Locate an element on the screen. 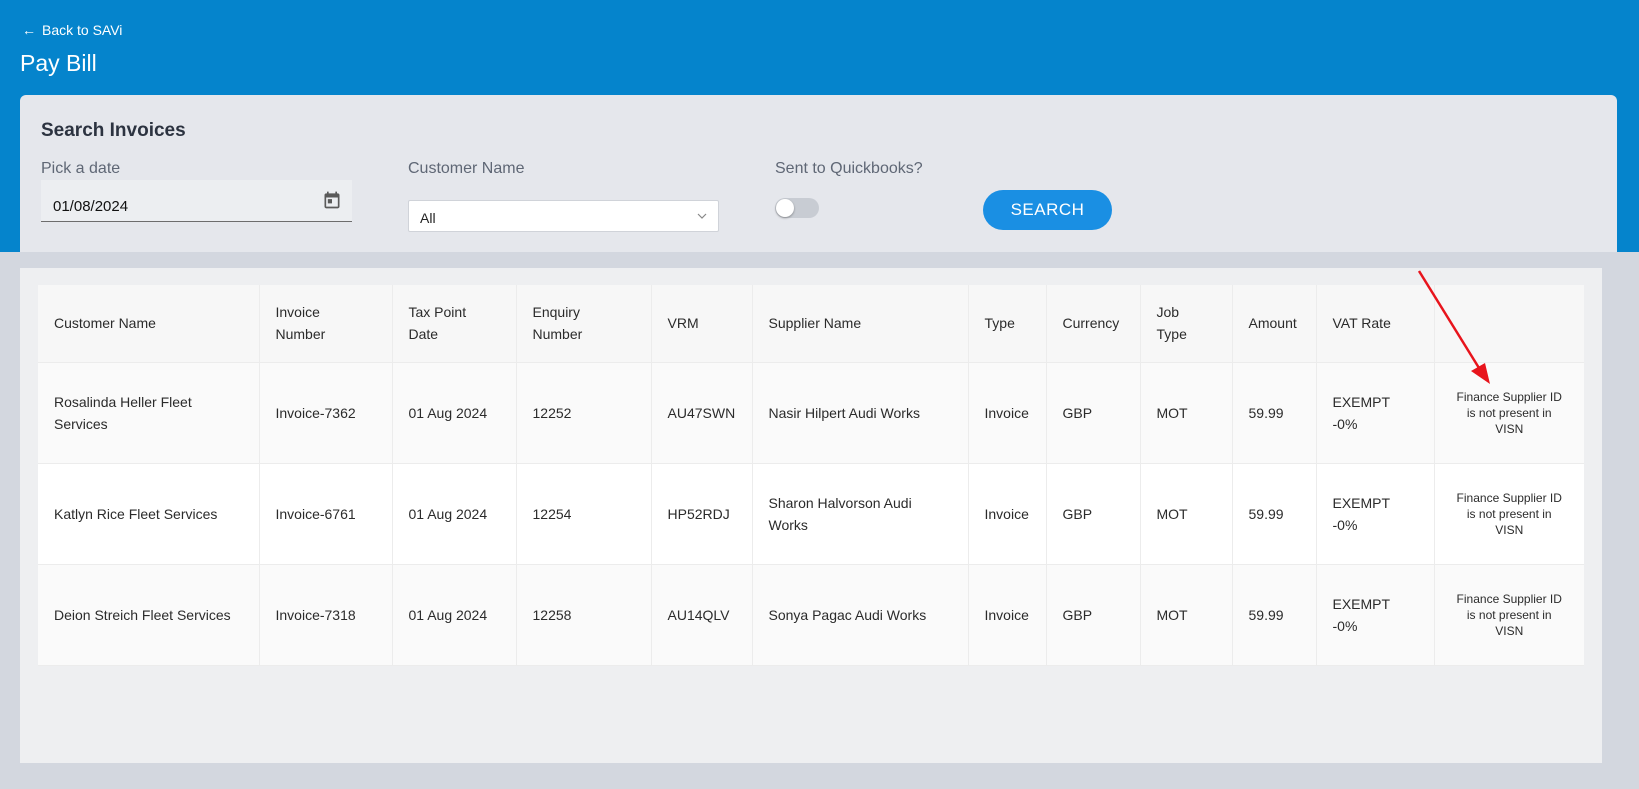 This screenshot has width=1639, height=789. back-link: ← Back to SAVi is located at coordinates (72, 30).